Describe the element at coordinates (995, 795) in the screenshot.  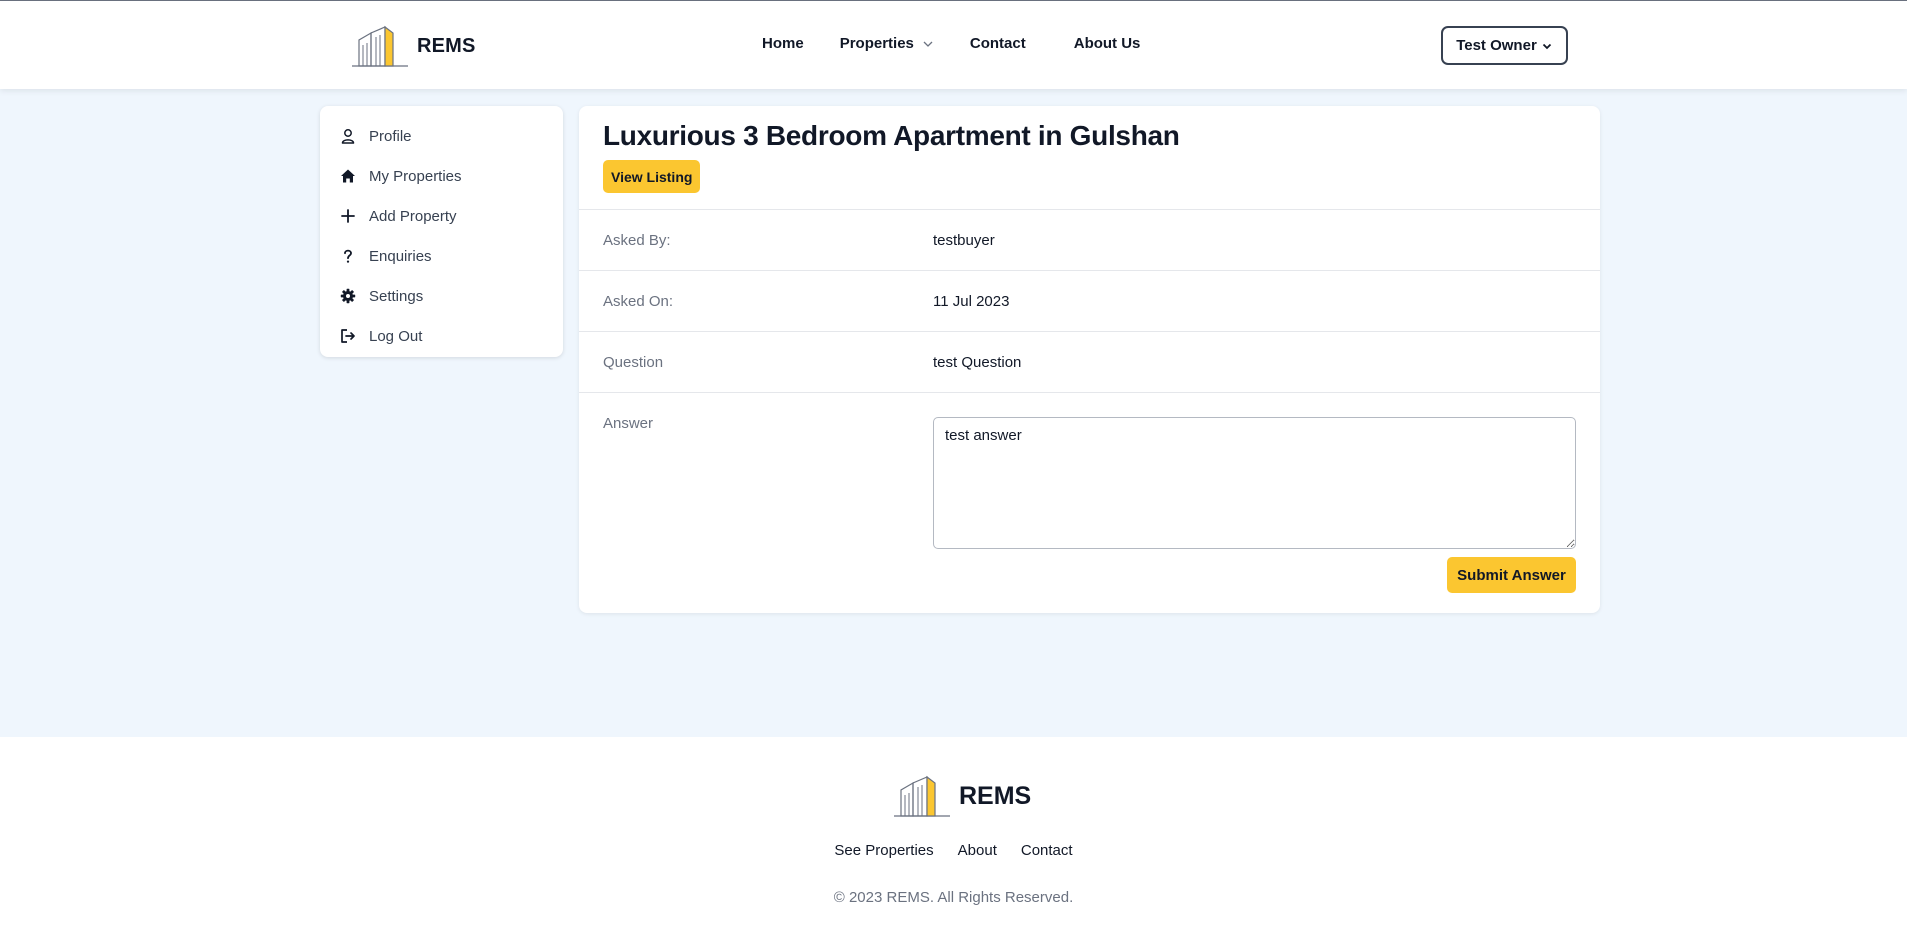
I see `footer-brand-name: REMS` at that location.